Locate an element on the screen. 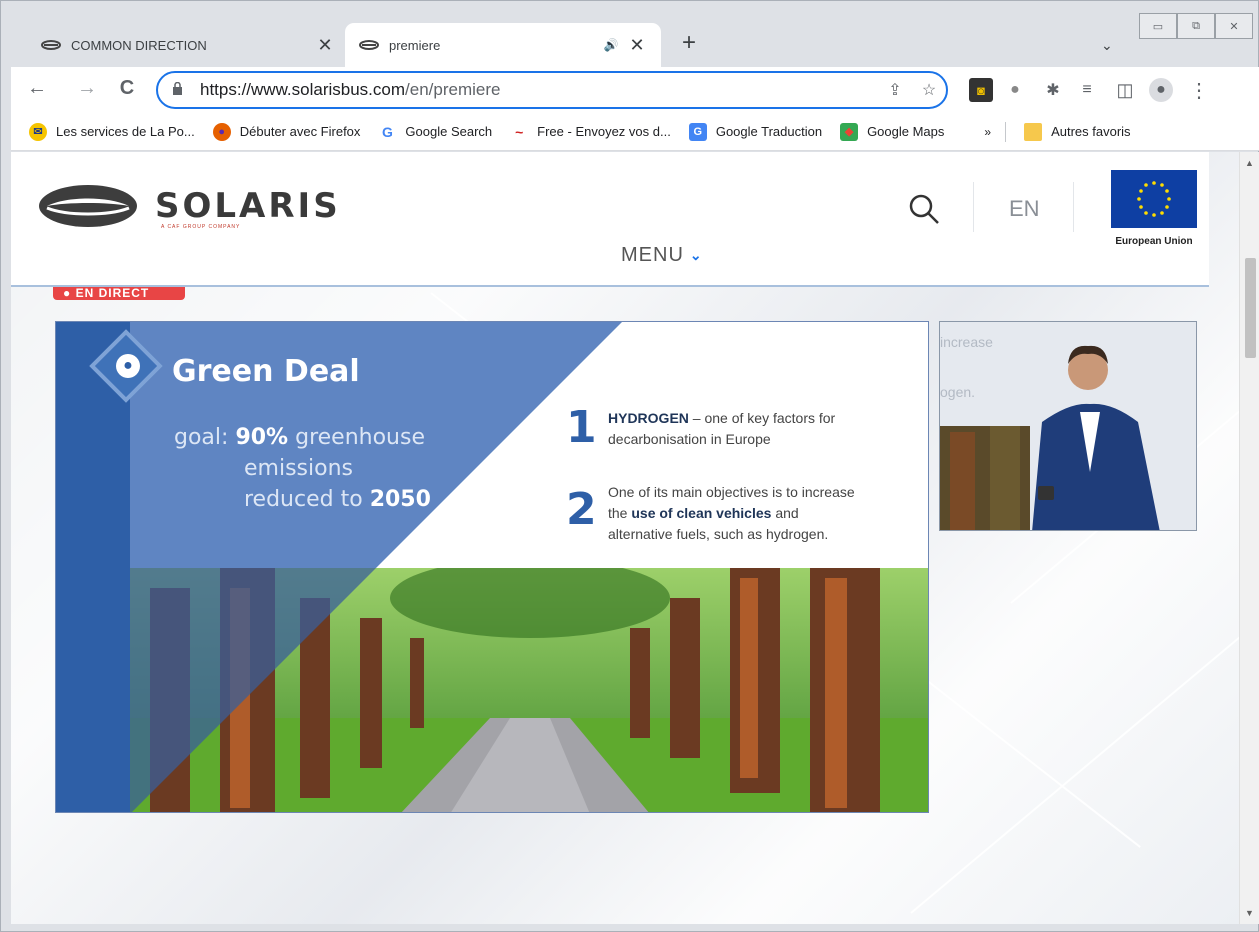  extension-icon: ◙ is located at coordinates (981, 90).